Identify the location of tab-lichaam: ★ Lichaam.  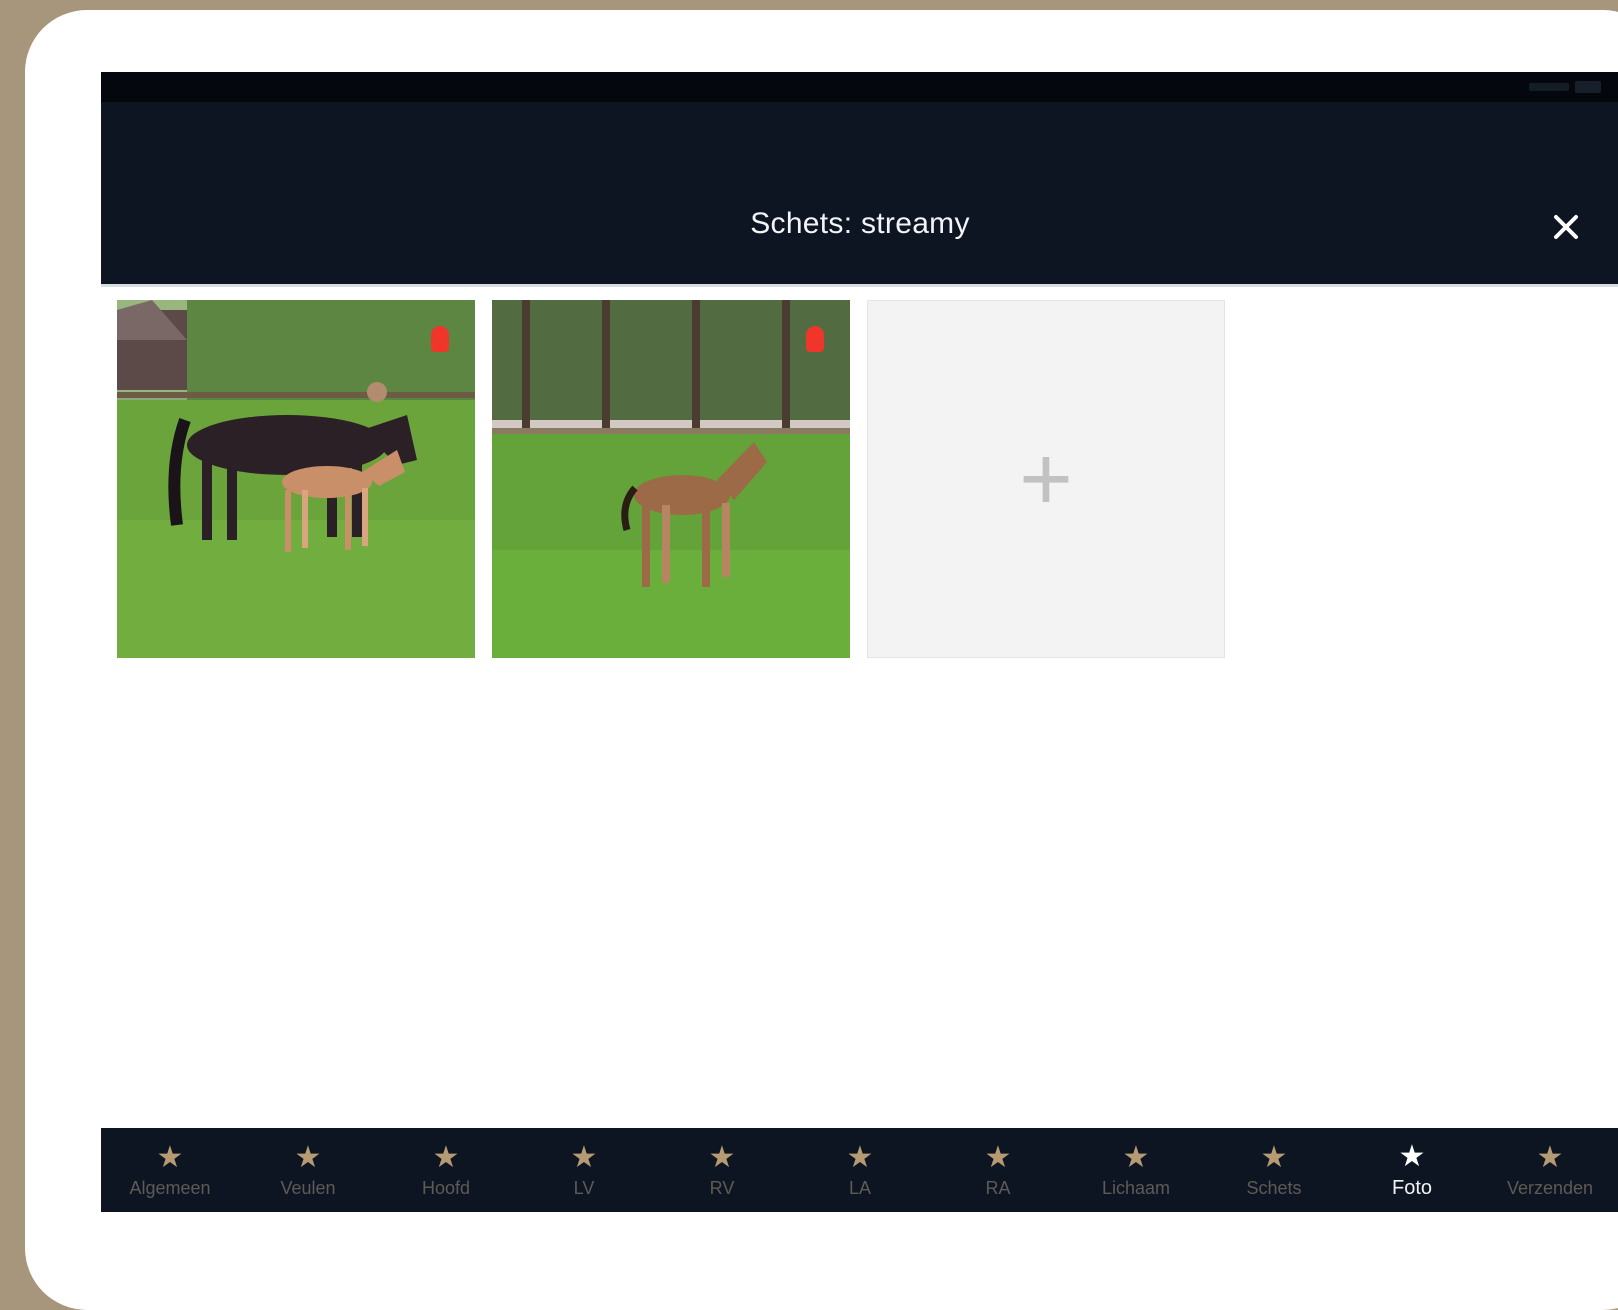
(1136, 1170).